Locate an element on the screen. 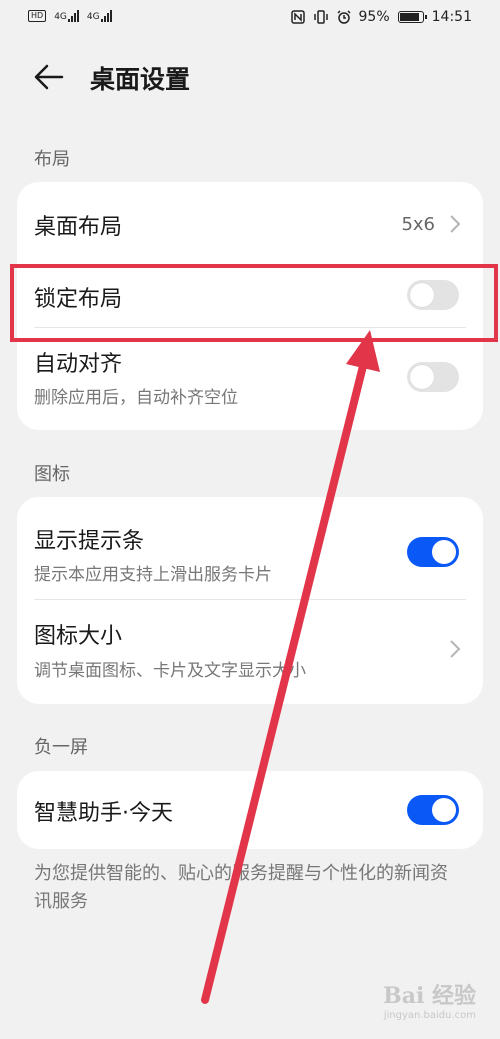 Image resolution: width=500 pixels, height=1039 pixels. header: 桌面设置 is located at coordinates (250, 77).